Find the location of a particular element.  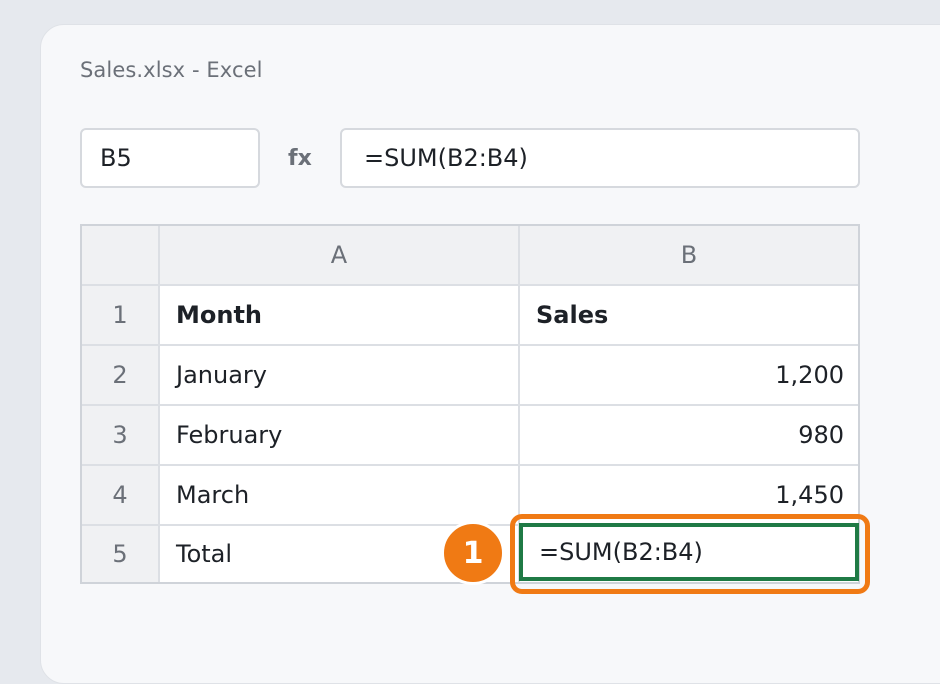

formula-input: =SUM(B2:B4) is located at coordinates (600, 158).